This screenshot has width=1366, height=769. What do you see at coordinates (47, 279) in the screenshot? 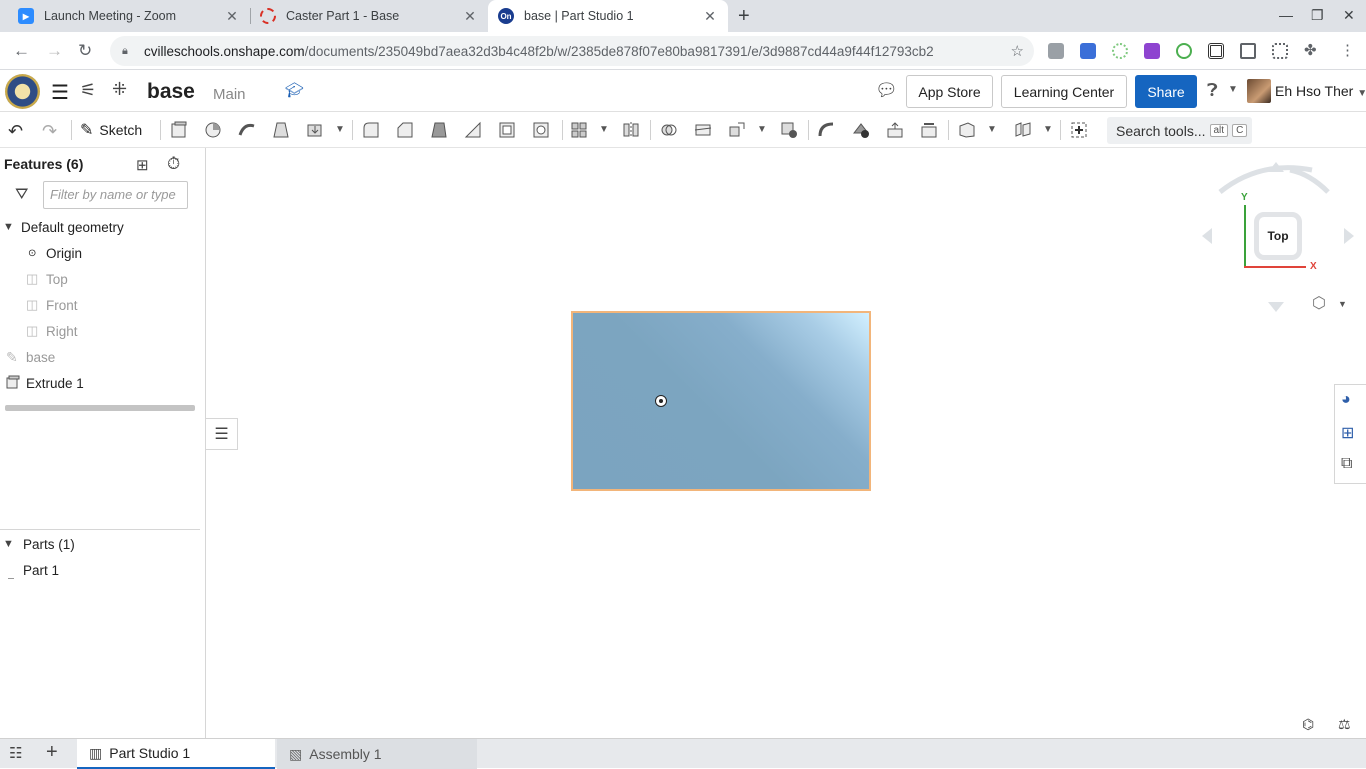
I see `feature-top-plane: ◫ Top` at bounding box center [47, 279].